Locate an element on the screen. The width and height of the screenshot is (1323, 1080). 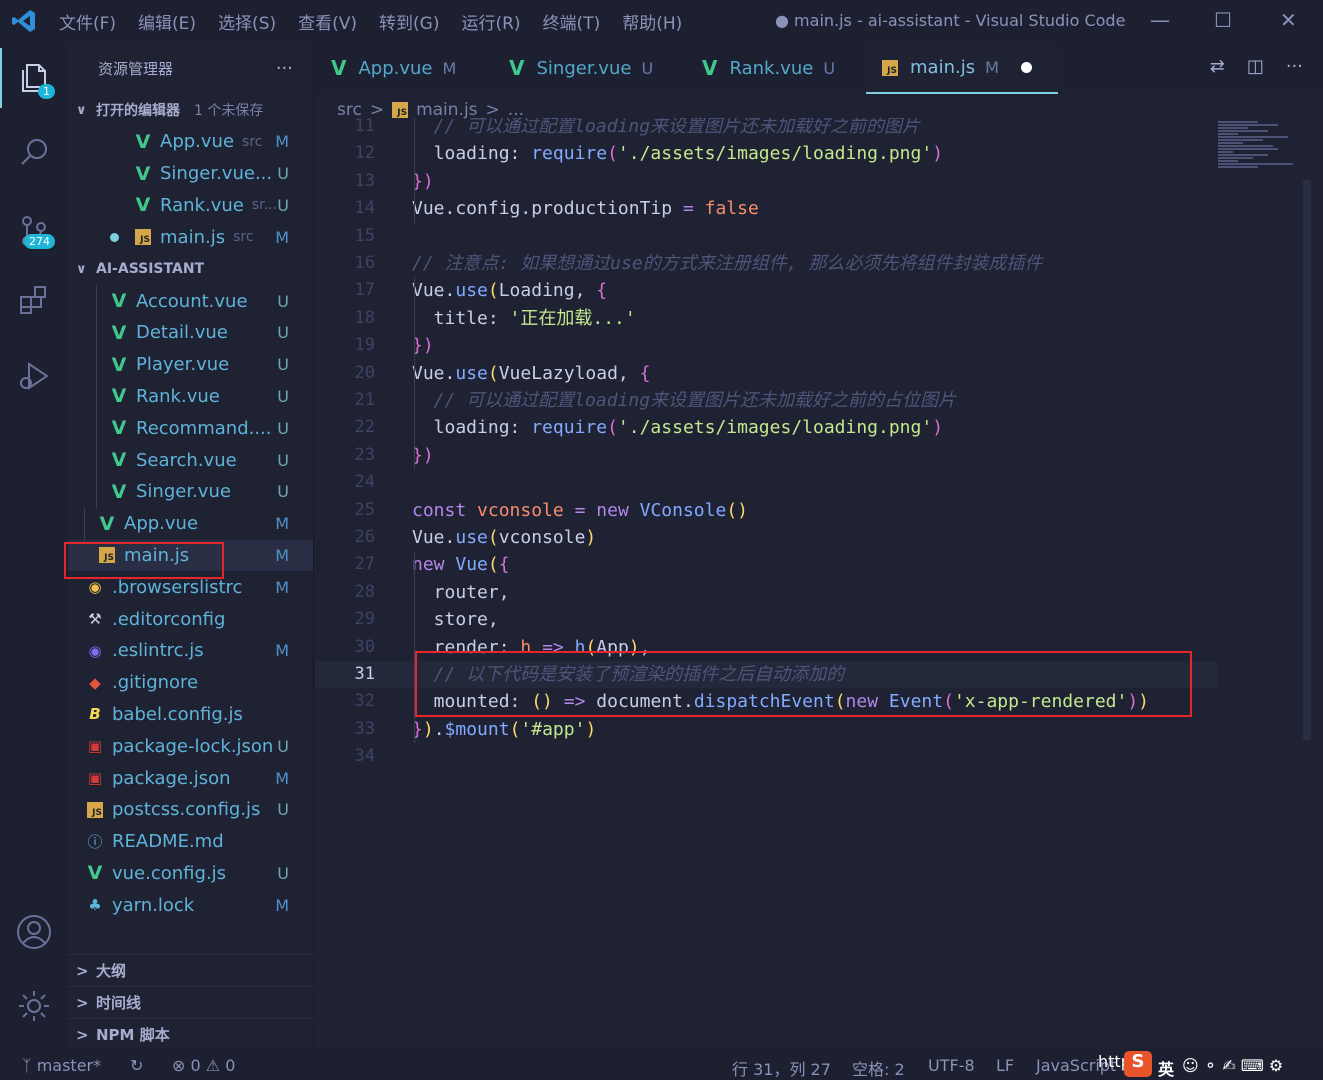
tree-item: V Rank.vue U is located at coordinates (190, 397).